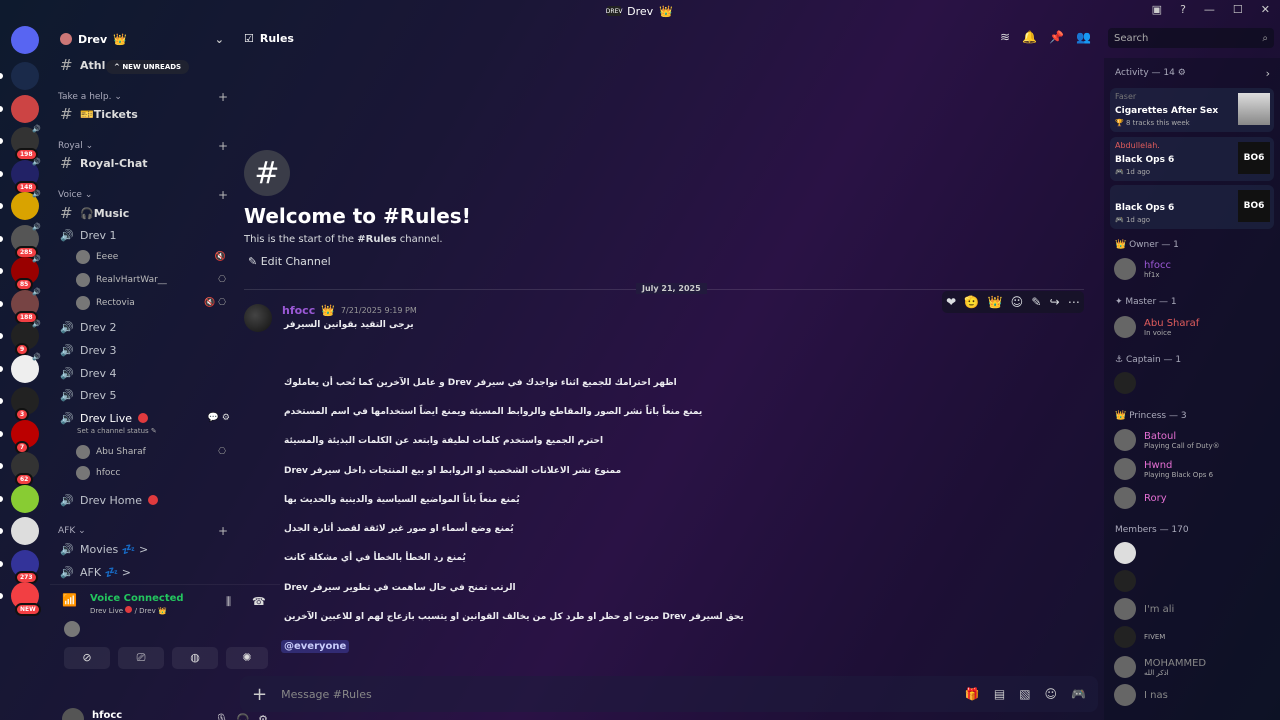 This screenshot has width=1280, height=720. I want to click on voice-user: Eeee 🔇, so click(151, 257).